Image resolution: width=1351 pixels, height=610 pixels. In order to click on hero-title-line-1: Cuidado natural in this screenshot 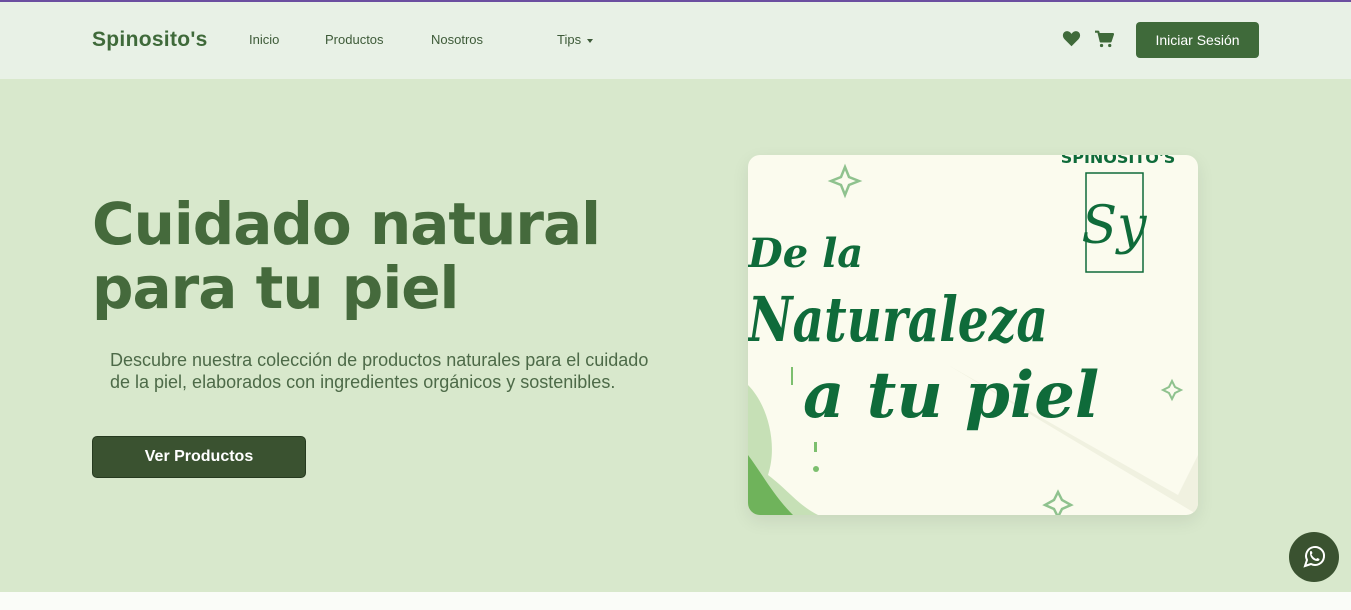, I will do `click(346, 224)`.